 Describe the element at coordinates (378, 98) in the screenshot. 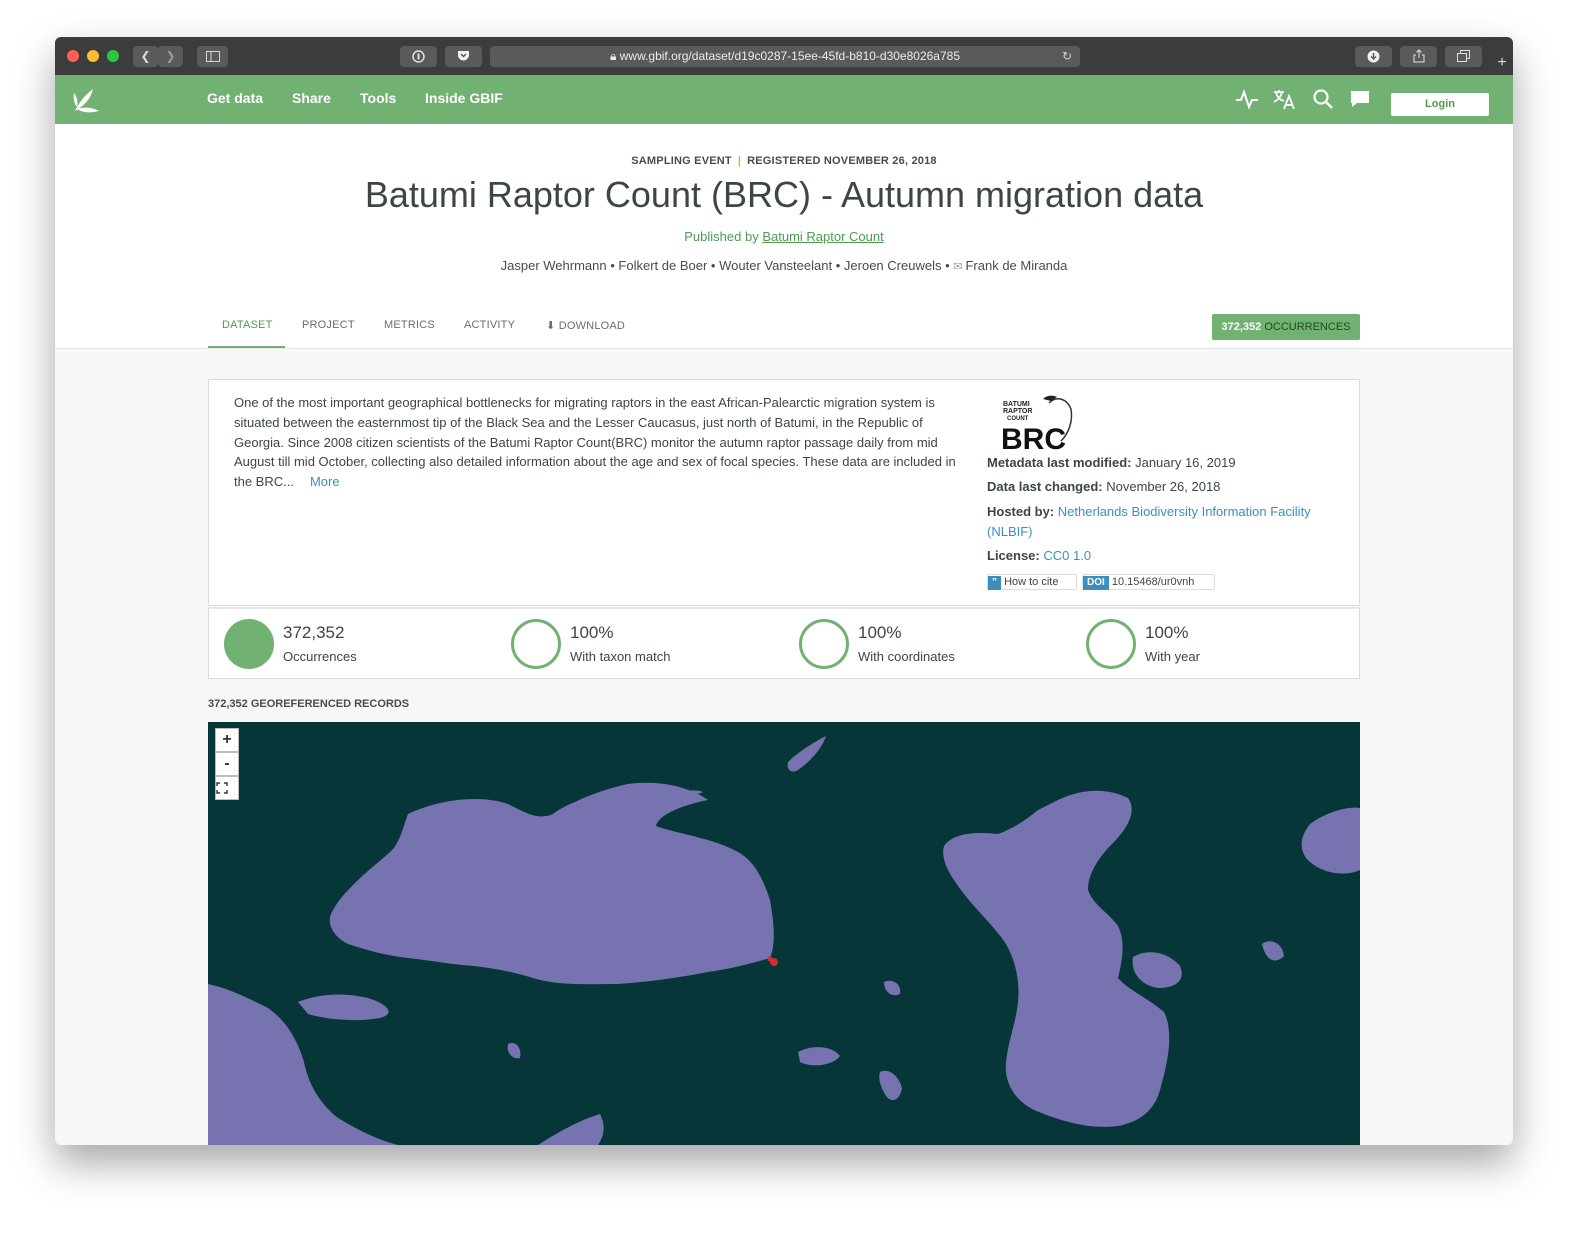

I see `nav-tools: Tools` at that location.